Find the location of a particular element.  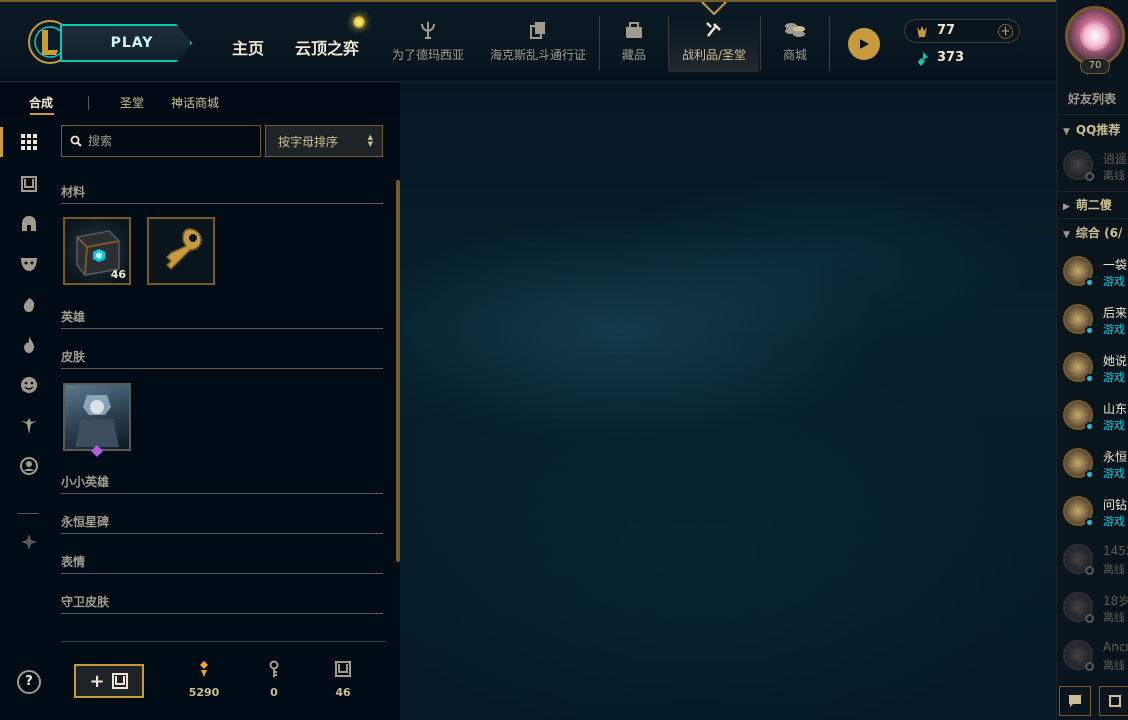

friend-status: 离线 is located at coordinates (1114, 175).